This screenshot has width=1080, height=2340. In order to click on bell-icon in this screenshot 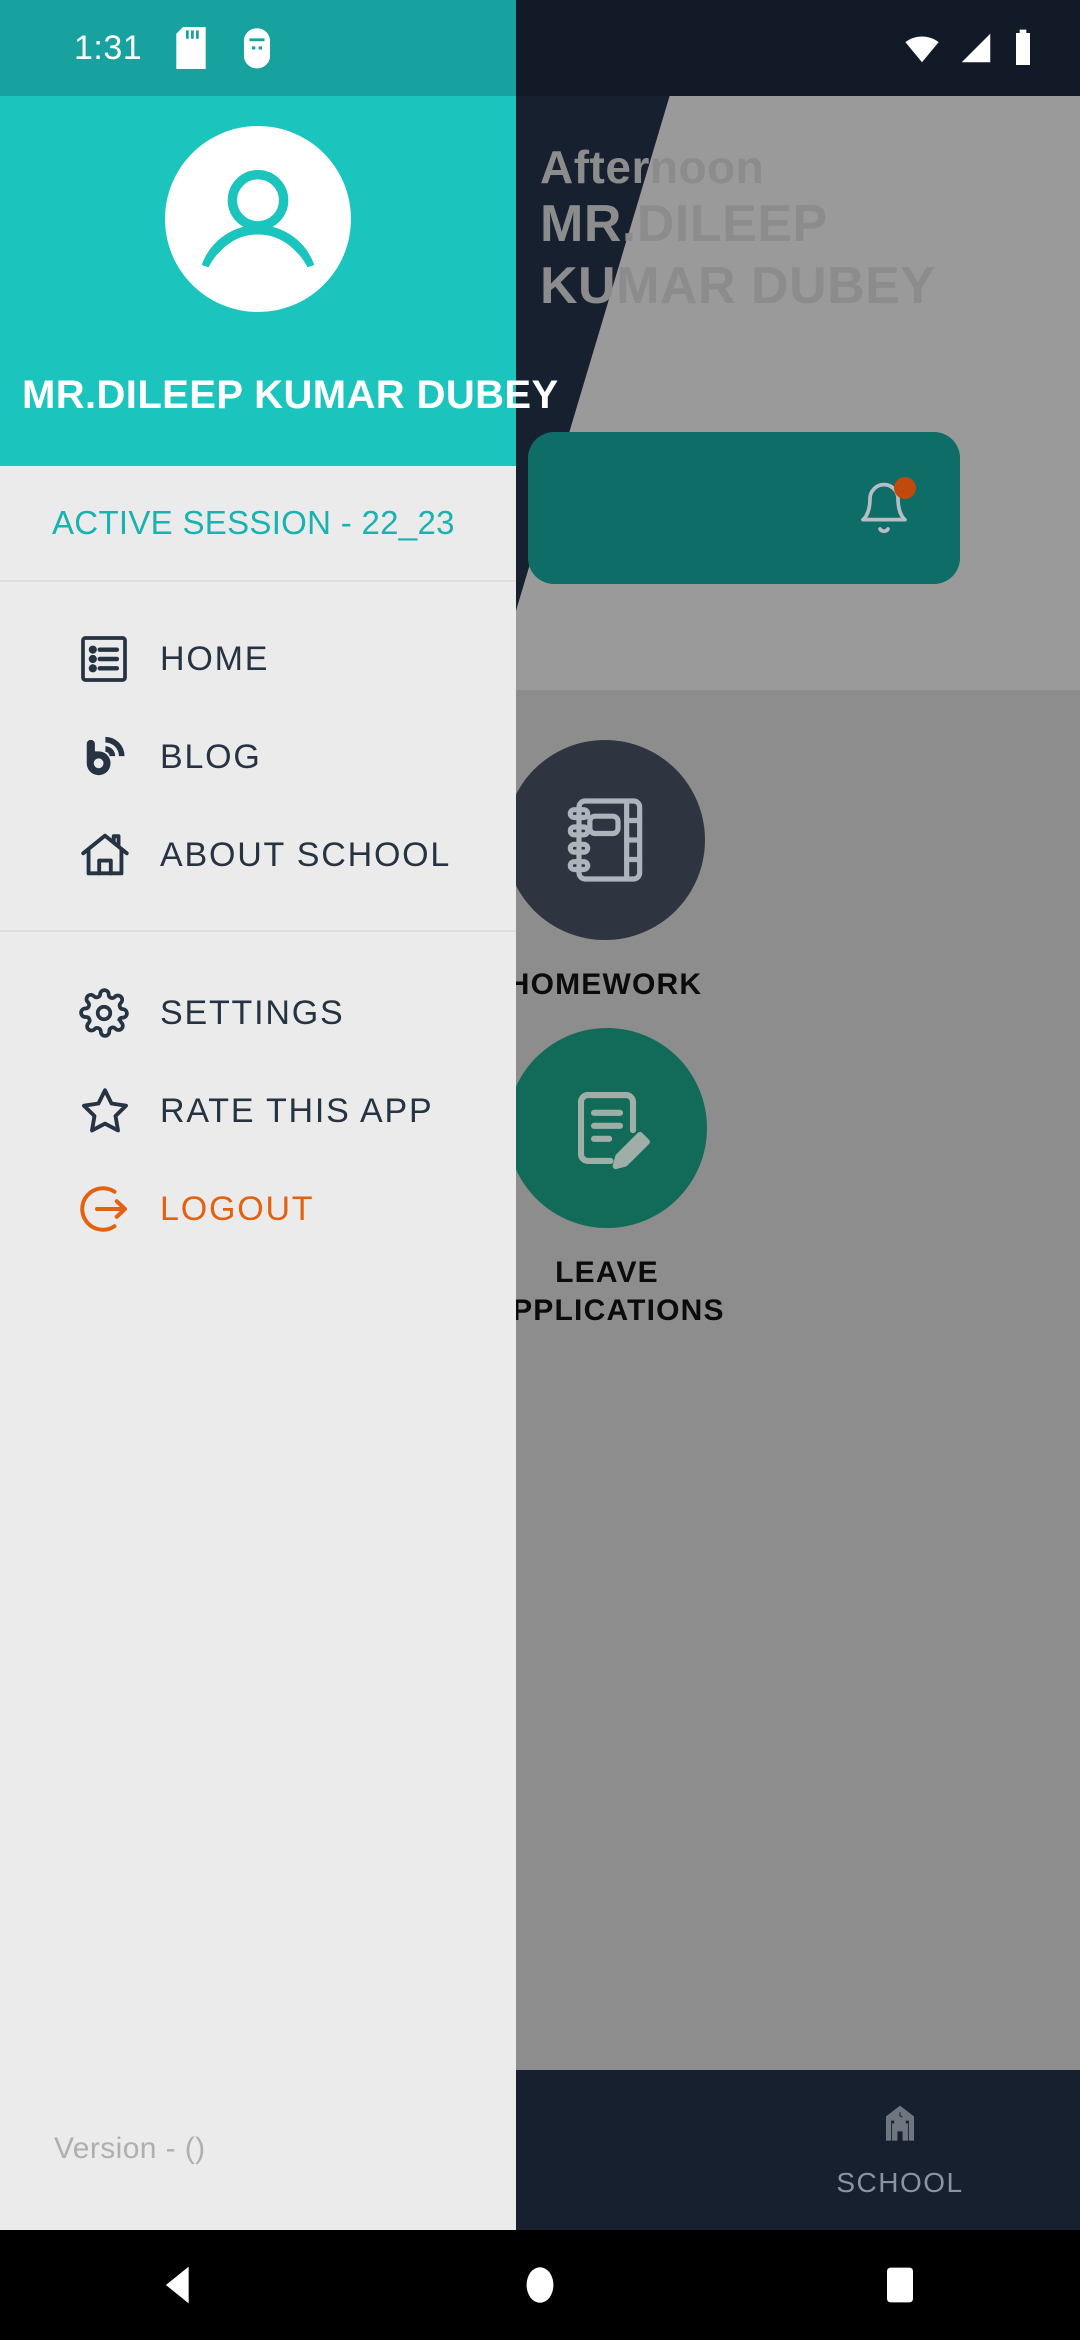, I will do `click(886, 507)`.